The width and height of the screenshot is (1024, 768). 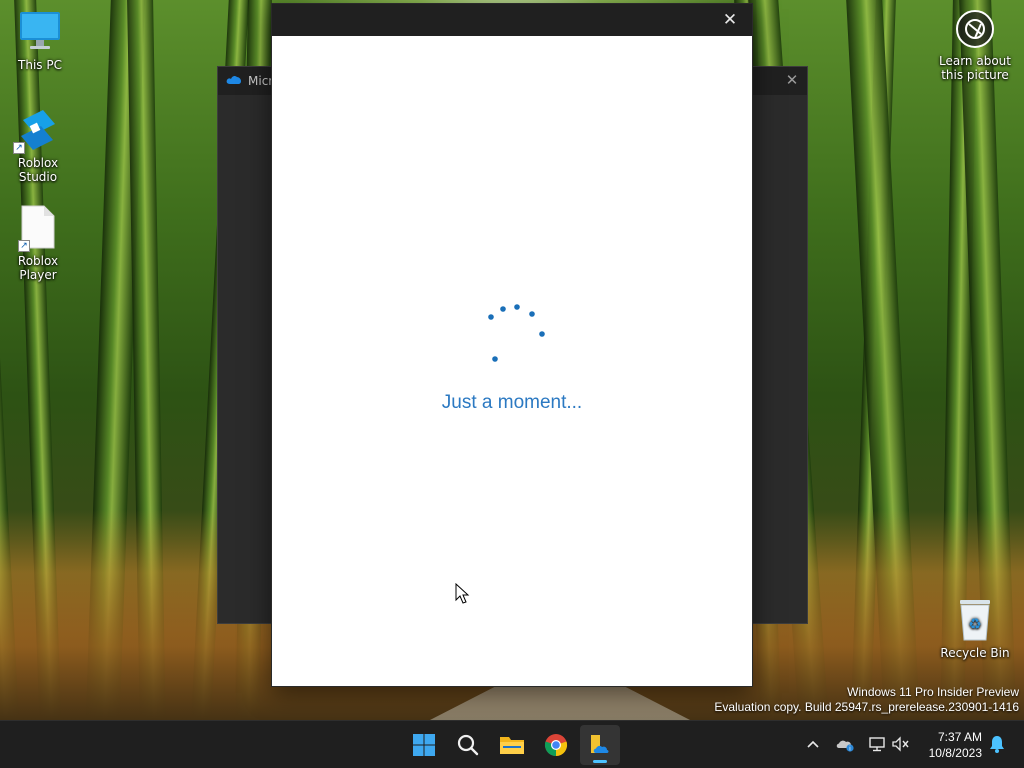 What do you see at coordinates (512, 20) in the screenshot?
I see `dialog-titlebar: ✕` at bounding box center [512, 20].